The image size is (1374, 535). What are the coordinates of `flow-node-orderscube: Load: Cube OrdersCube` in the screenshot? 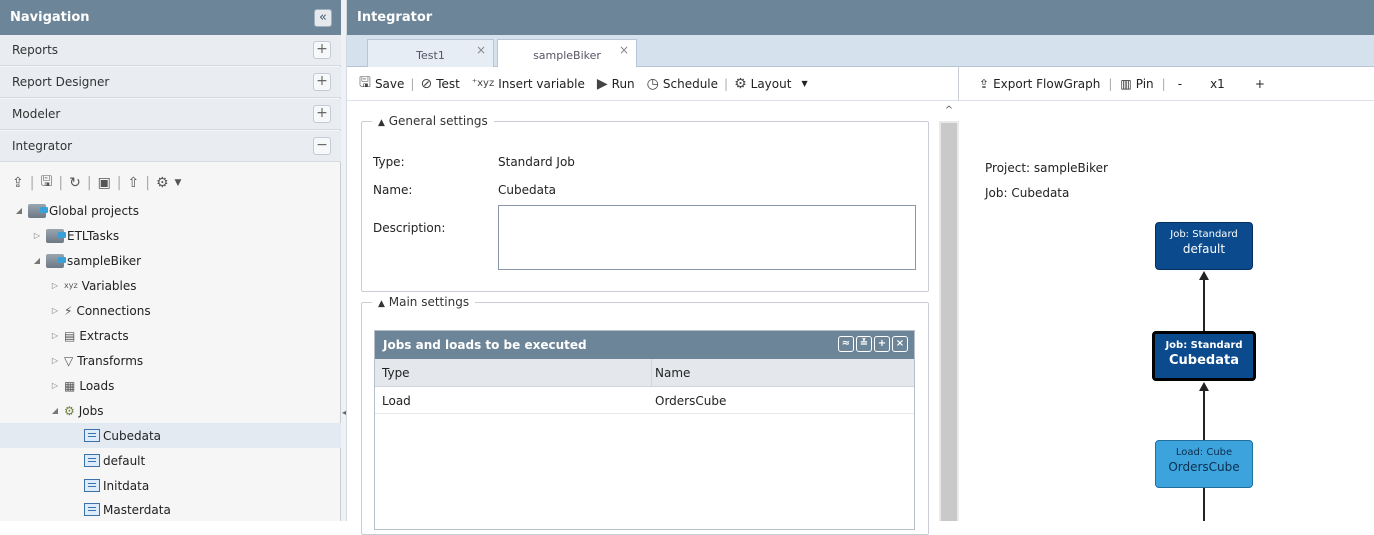 It's located at (1204, 464).